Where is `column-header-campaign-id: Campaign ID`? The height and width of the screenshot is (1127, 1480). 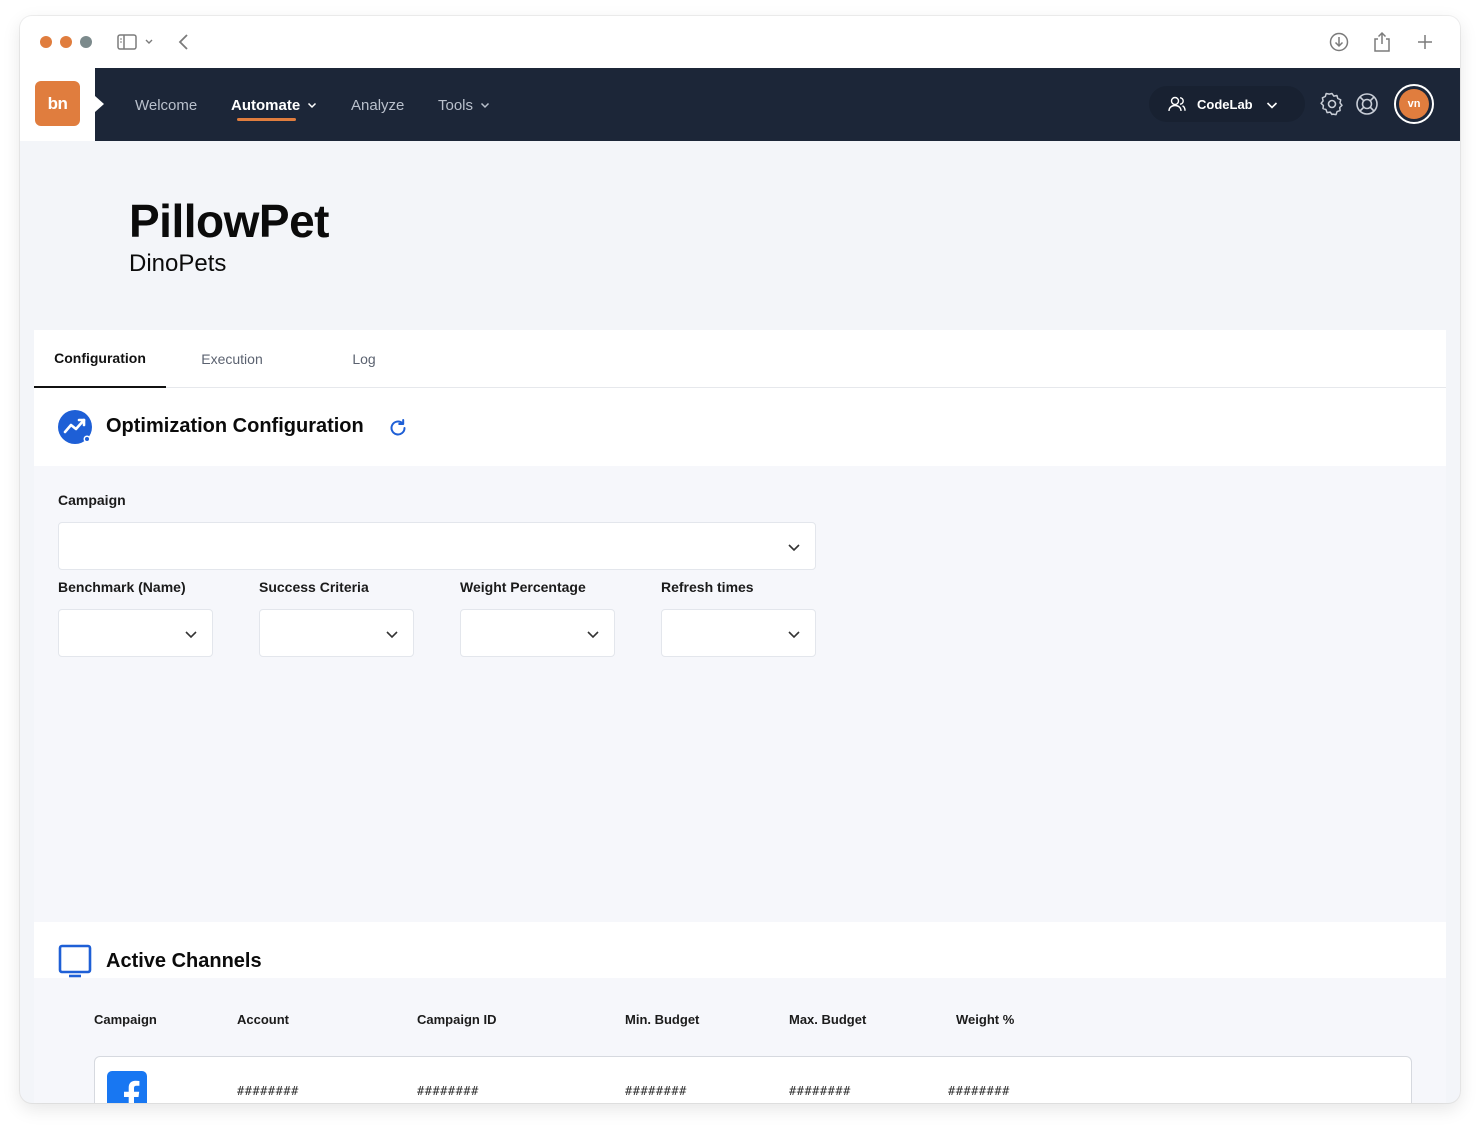
column-header-campaign-id: Campaign ID is located at coordinates (457, 1019).